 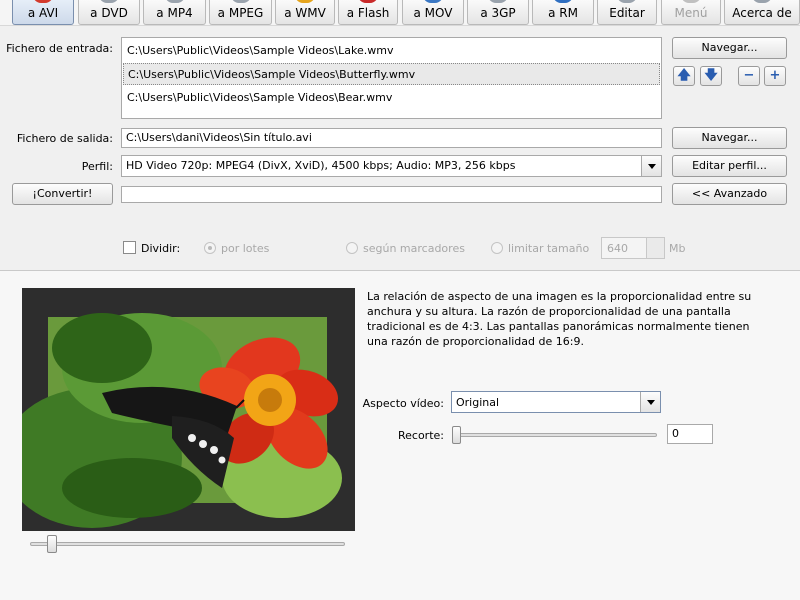 I want to click on menu-icon, so click(x=691, y=1).